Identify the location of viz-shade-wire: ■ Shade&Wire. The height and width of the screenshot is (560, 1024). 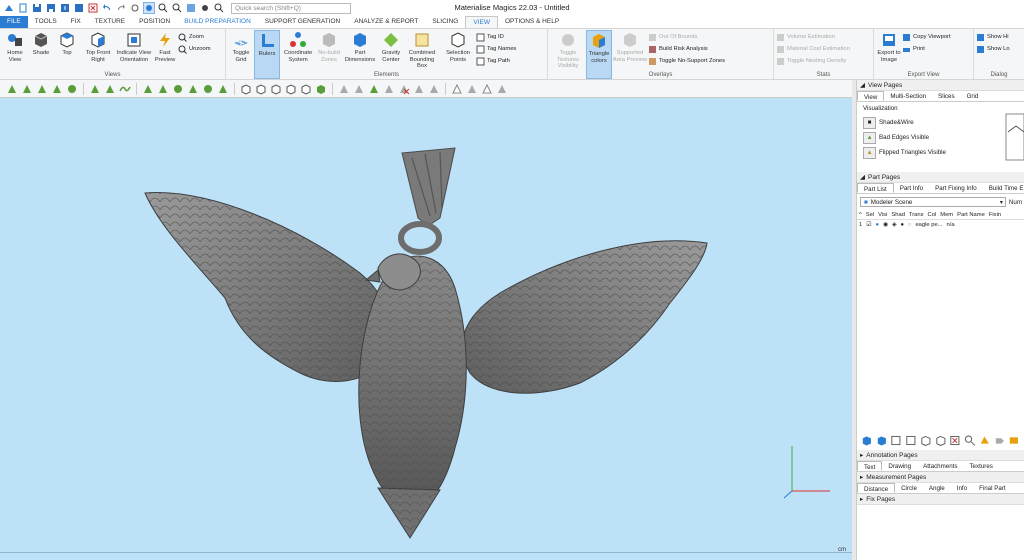
(940, 122).